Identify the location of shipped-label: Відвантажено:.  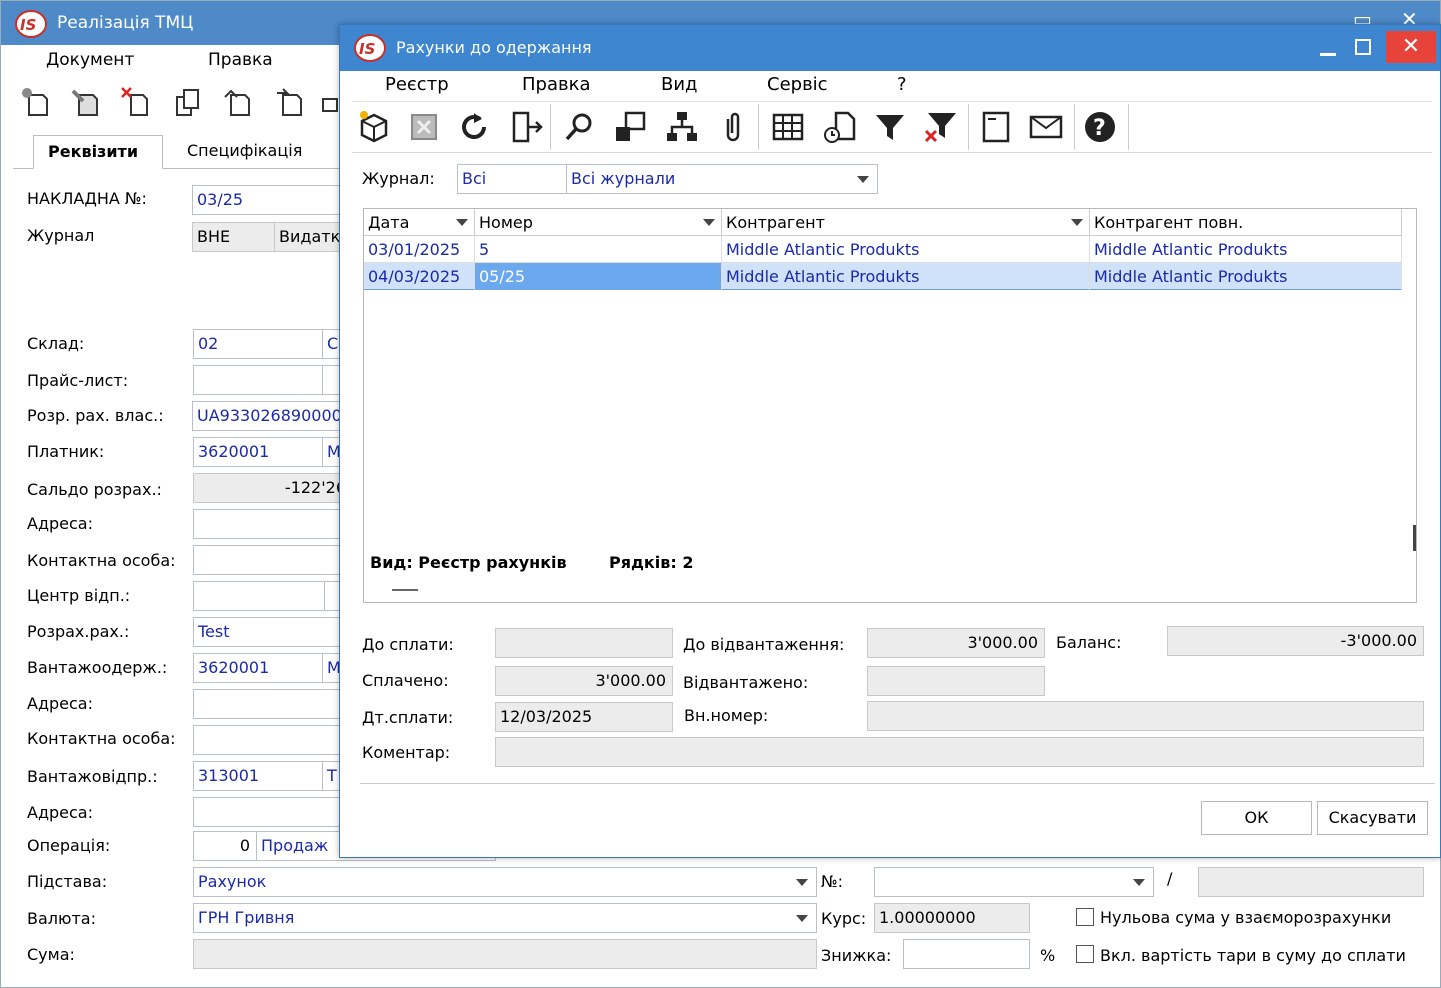
(746, 682).